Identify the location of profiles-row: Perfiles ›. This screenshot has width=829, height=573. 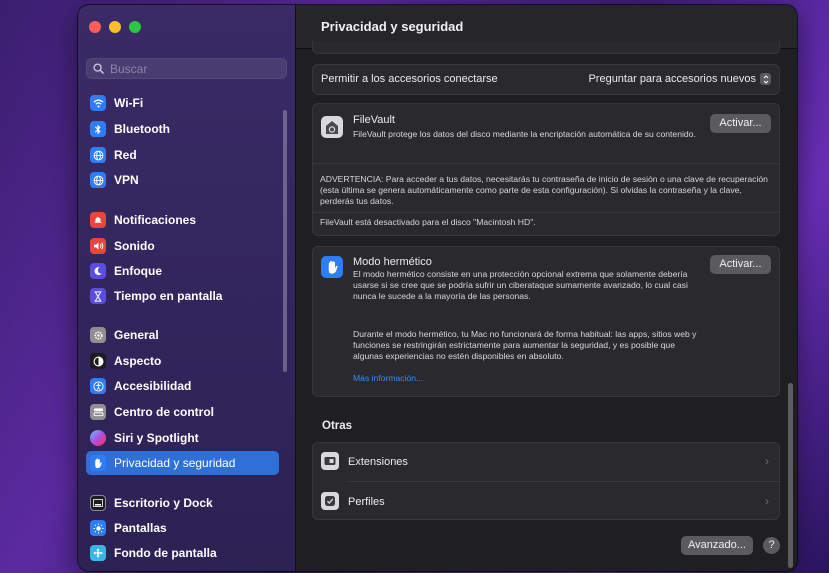
(546, 501).